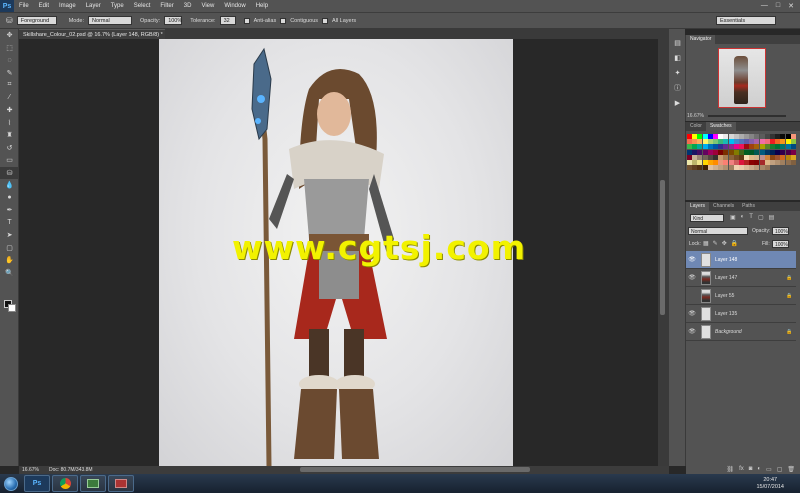 Image resolution: width=800 pixels, height=493 pixels. I want to click on opacity-input: 100%, so click(173, 20).